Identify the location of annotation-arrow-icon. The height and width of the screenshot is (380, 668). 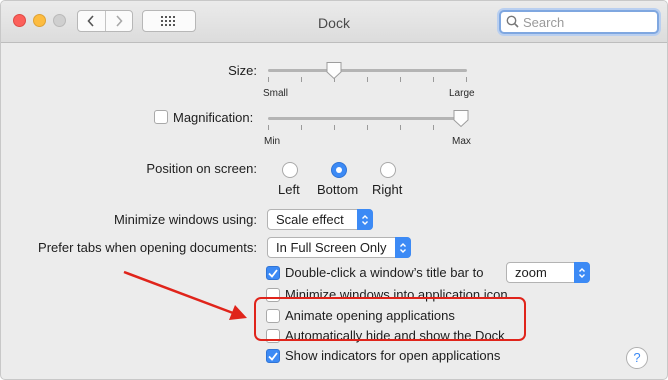
(185, 295).